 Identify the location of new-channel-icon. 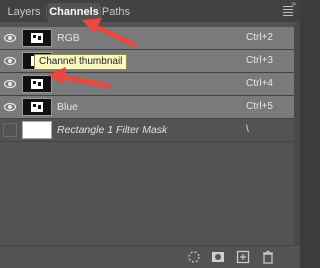
(243, 257).